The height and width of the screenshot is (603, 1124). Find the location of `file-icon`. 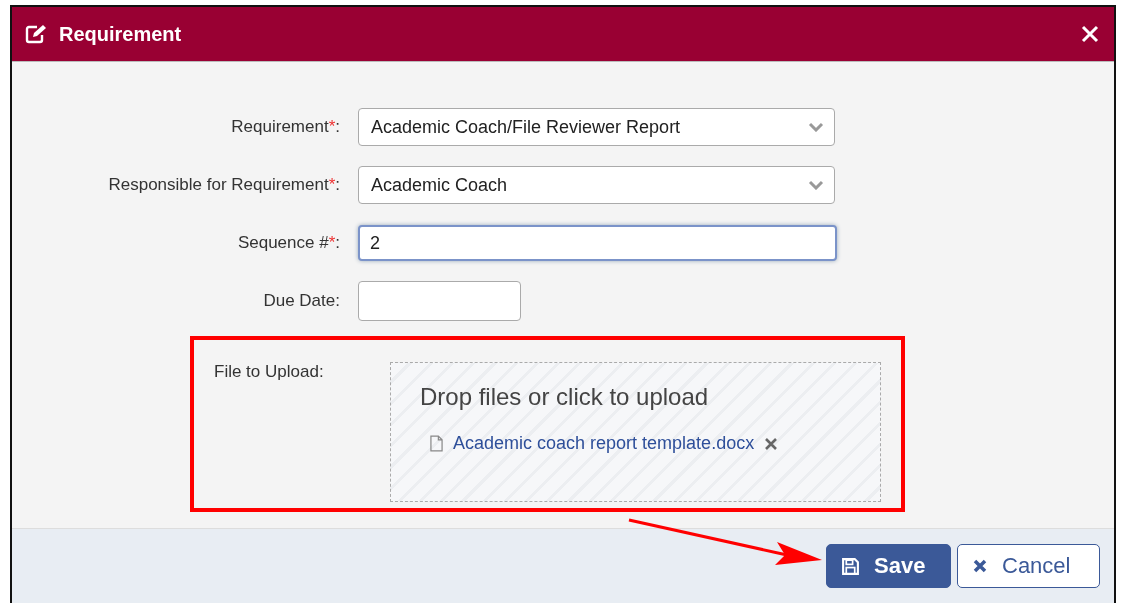

file-icon is located at coordinates (436, 443).